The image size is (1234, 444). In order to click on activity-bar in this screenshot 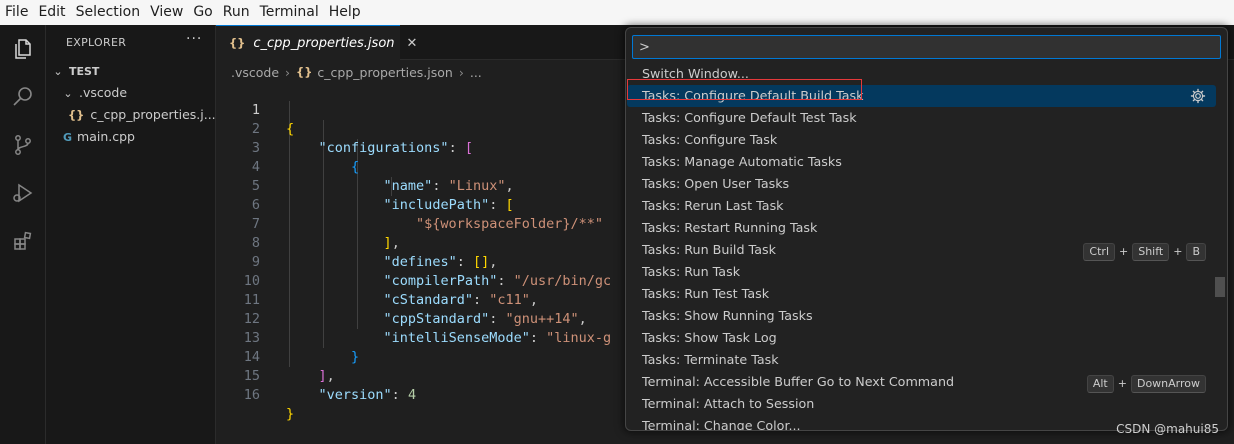, I will do `click(23, 234)`.